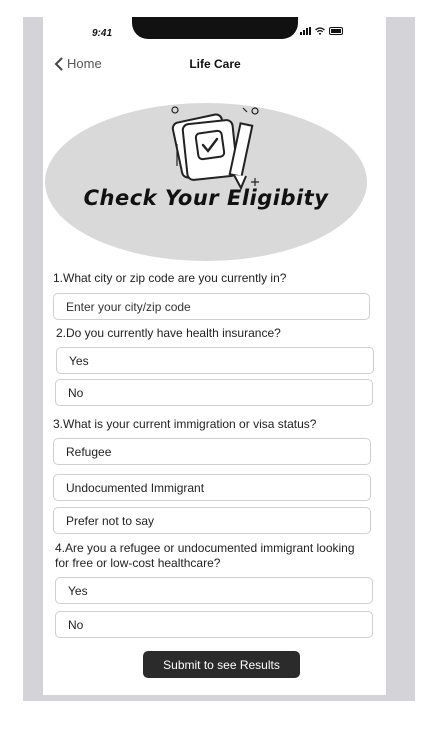 The height and width of the screenshot is (730, 440). What do you see at coordinates (215, 64) in the screenshot?
I see `page-title: Life Care` at bounding box center [215, 64].